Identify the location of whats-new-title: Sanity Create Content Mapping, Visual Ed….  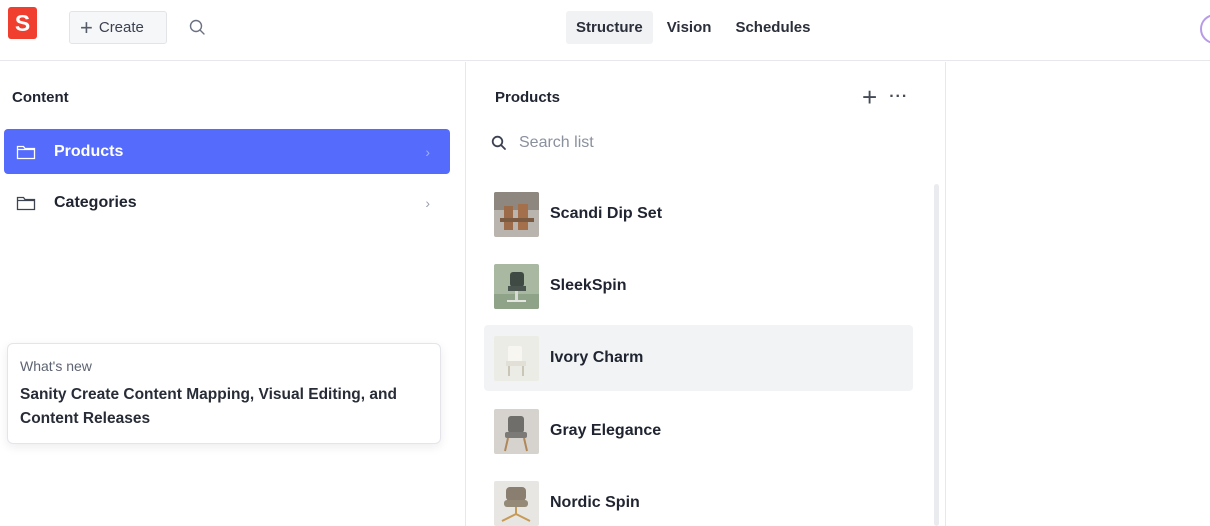
(208, 406).